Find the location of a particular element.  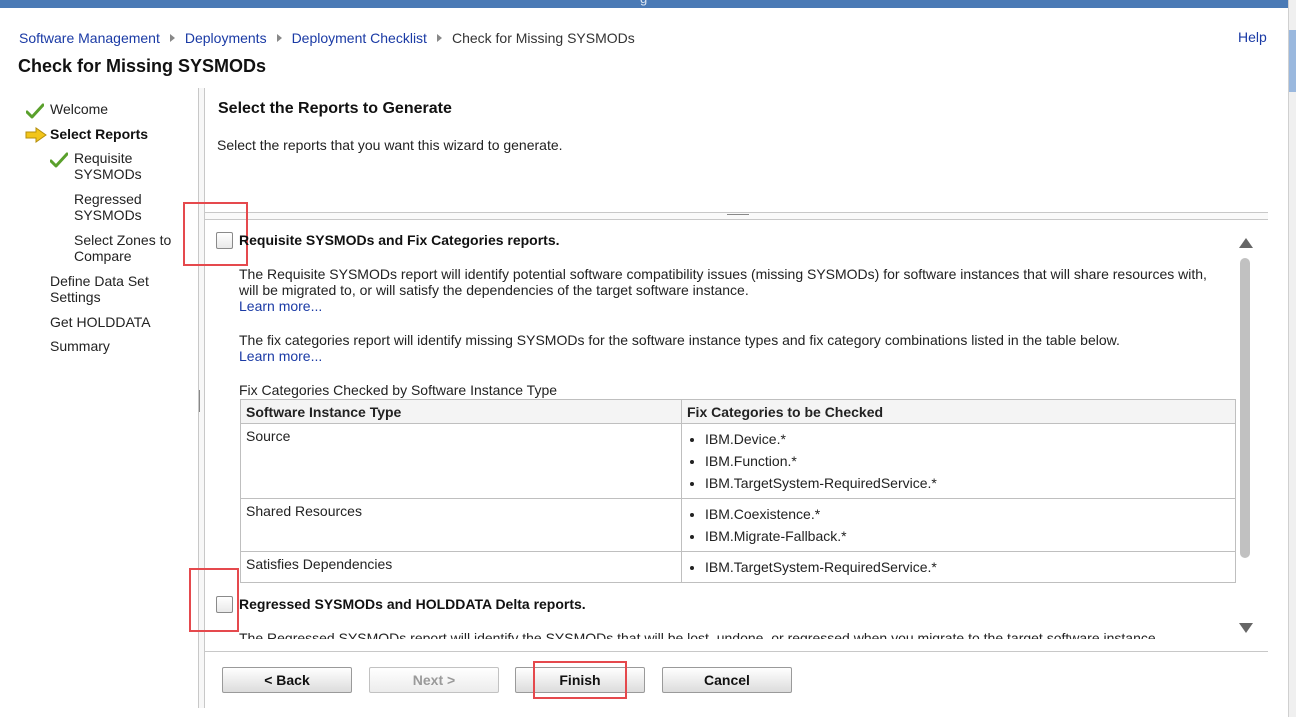

scroll-up-arrow-icon is located at coordinates (1246, 243).